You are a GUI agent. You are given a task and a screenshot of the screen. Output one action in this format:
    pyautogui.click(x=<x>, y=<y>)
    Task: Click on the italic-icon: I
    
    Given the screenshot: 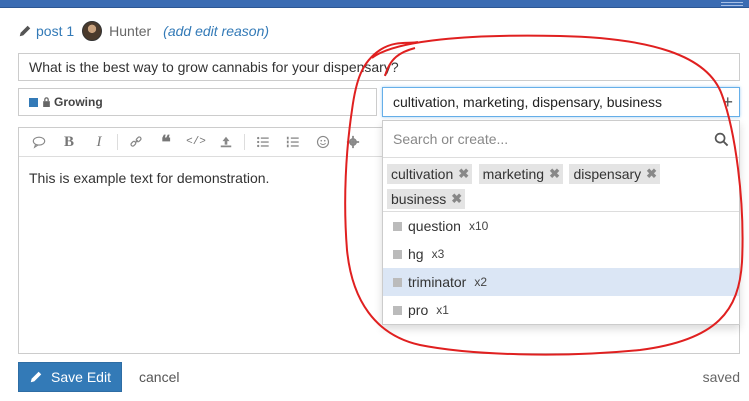 What is the action you would take?
    pyautogui.click(x=99, y=142)
    